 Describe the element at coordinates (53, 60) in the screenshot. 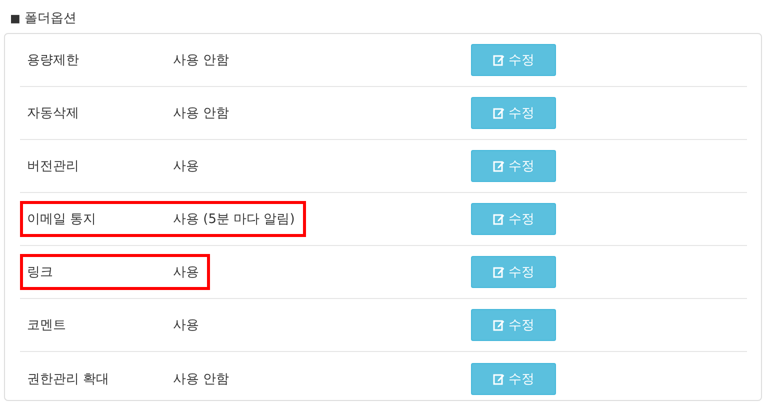

I see `option-label: 용량제한` at that location.